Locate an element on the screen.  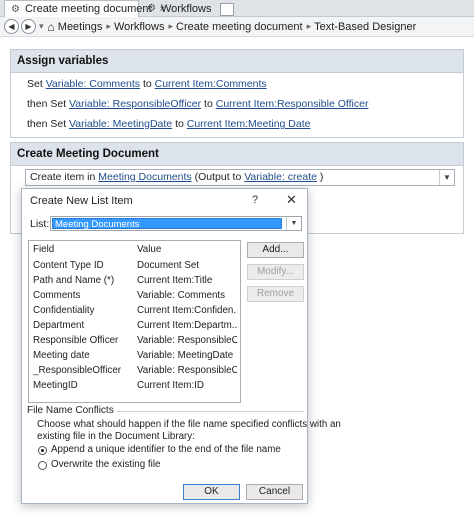
remove-button: Remove is located at coordinates (275, 294).